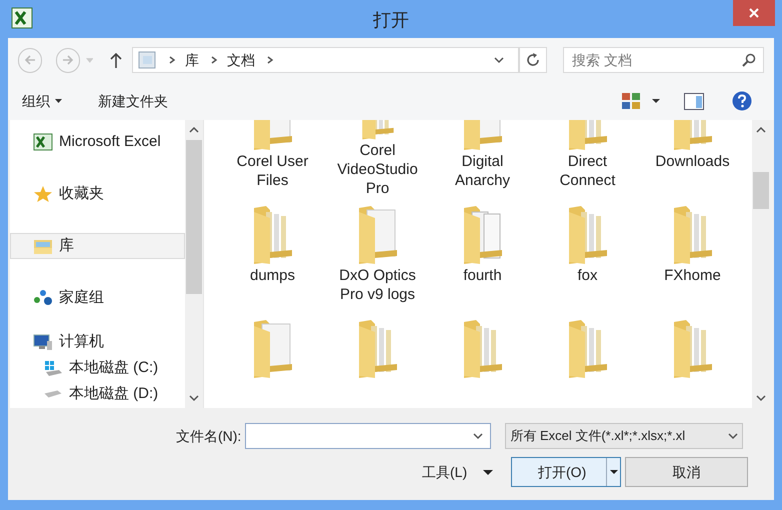 The height and width of the screenshot is (510, 782). What do you see at coordinates (97, 246) in the screenshot?
I see `sidebar-item: 库` at bounding box center [97, 246].